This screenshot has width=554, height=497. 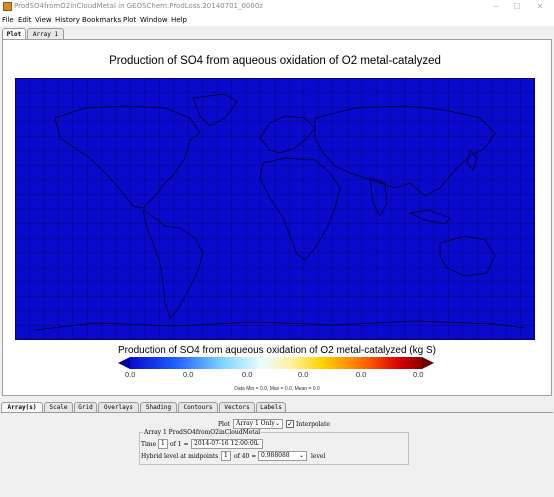 I want to click on level-index-input: 1, so click(x=226, y=456).